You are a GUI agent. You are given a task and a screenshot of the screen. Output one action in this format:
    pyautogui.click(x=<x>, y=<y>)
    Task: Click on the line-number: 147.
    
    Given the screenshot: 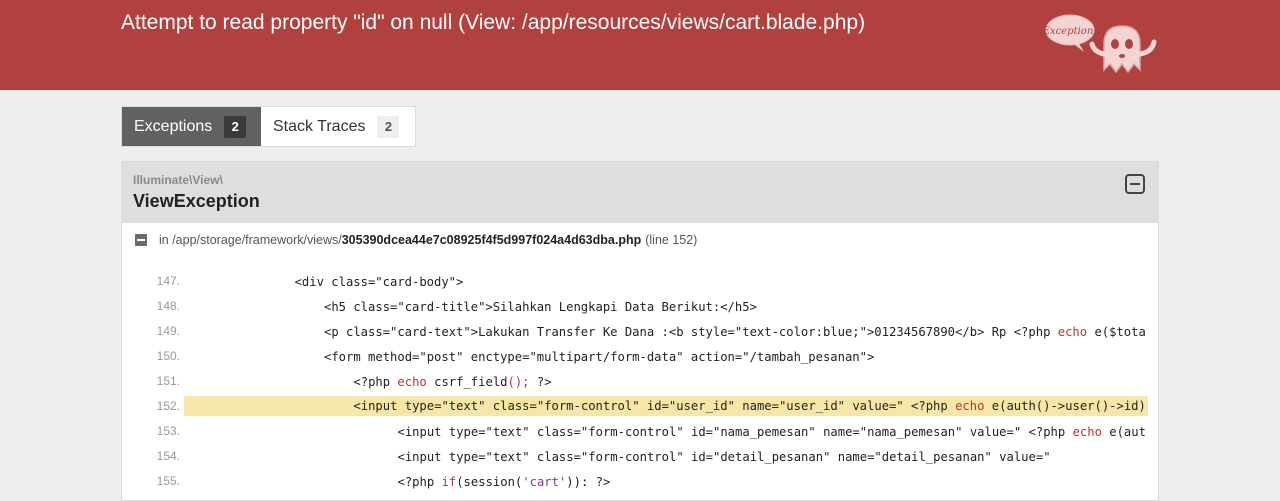 What is the action you would take?
    pyautogui.click(x=168, y=281)
    